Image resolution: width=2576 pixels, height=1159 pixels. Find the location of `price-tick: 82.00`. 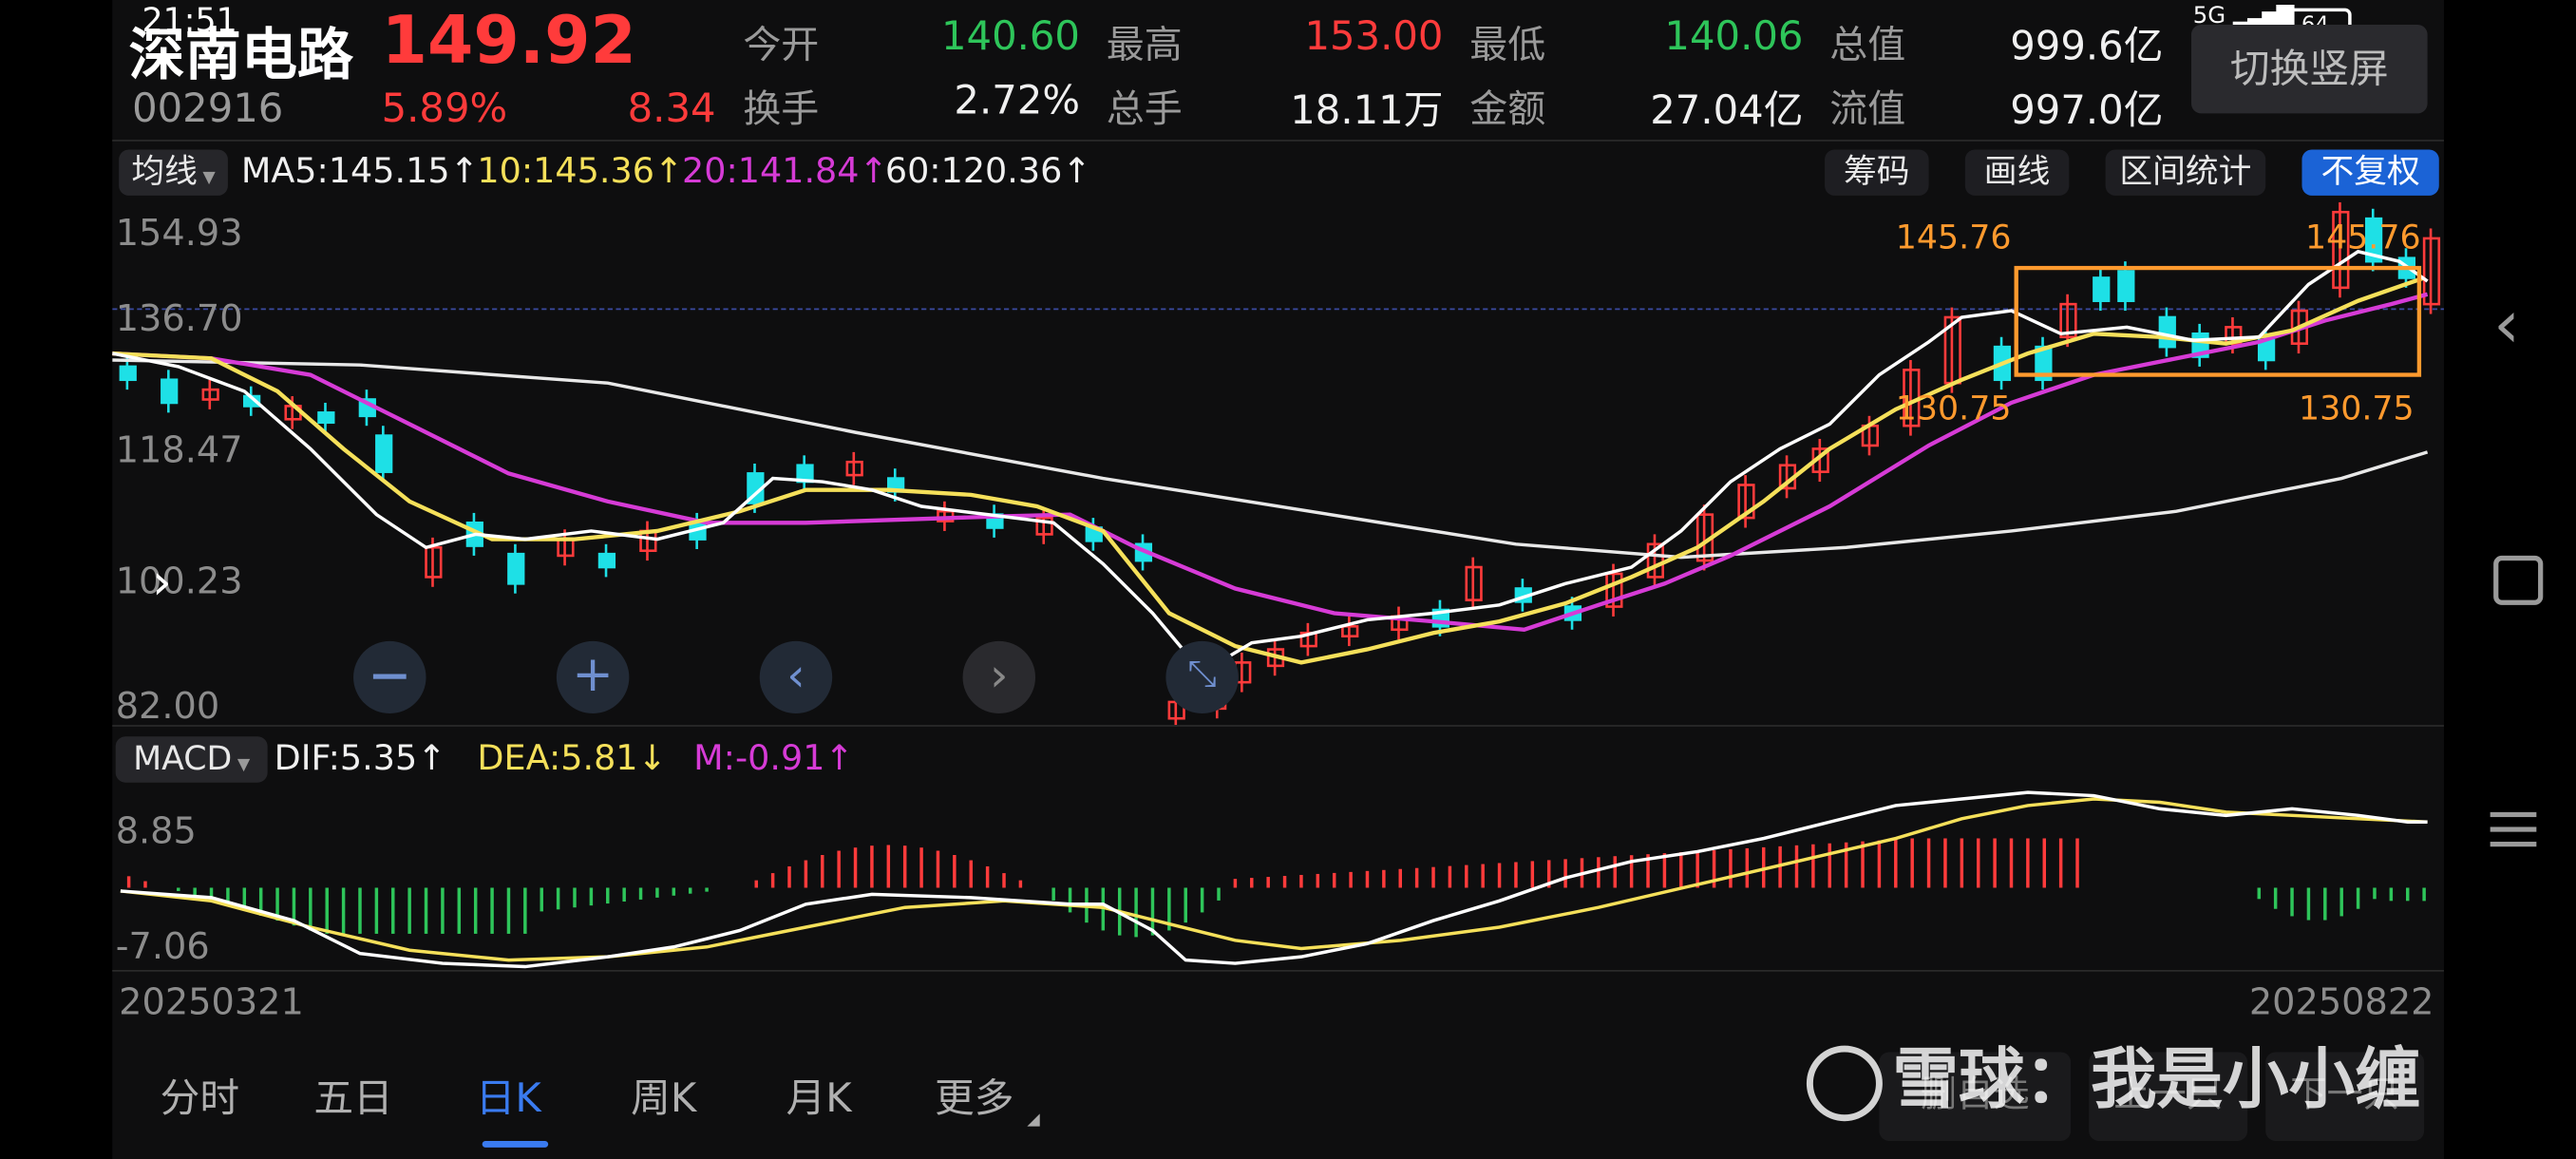

price-tick: 82.00 is located at coordinates (167, 708).